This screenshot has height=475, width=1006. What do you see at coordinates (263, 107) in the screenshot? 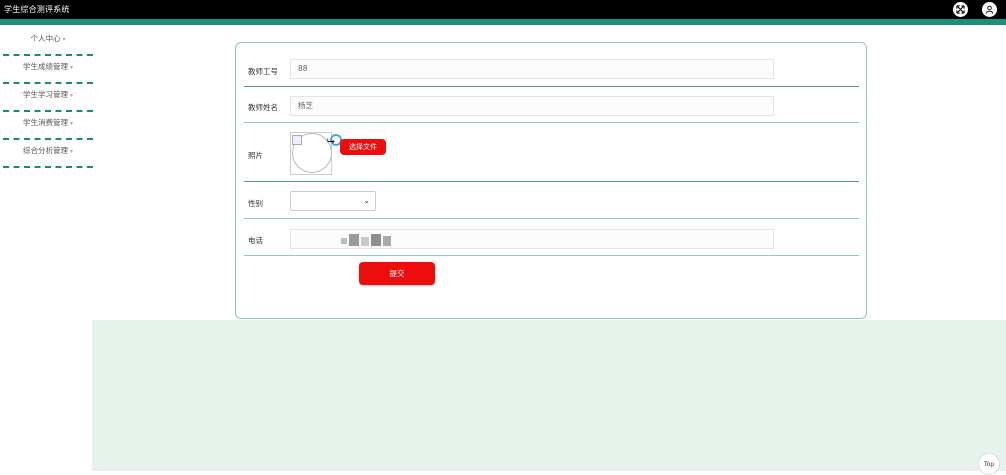
I see `teacher-name-label: 教师姓名` at bounding box center [263, 107].